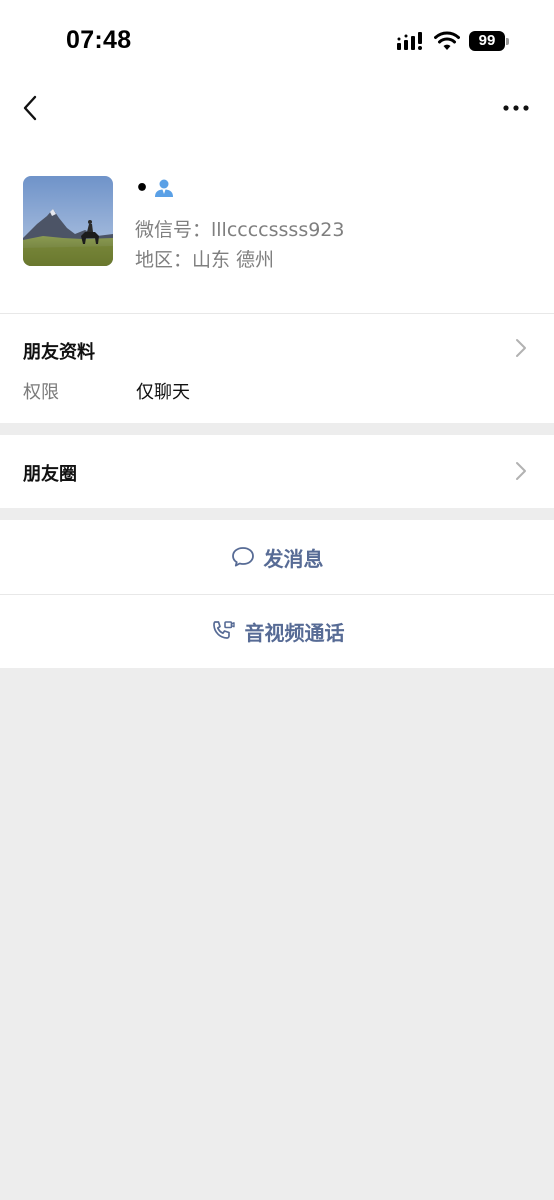  Describe the element at coordinates (294, 632) in the screenshot. I see `voice-video-call-label: 音视频通话` at that location.